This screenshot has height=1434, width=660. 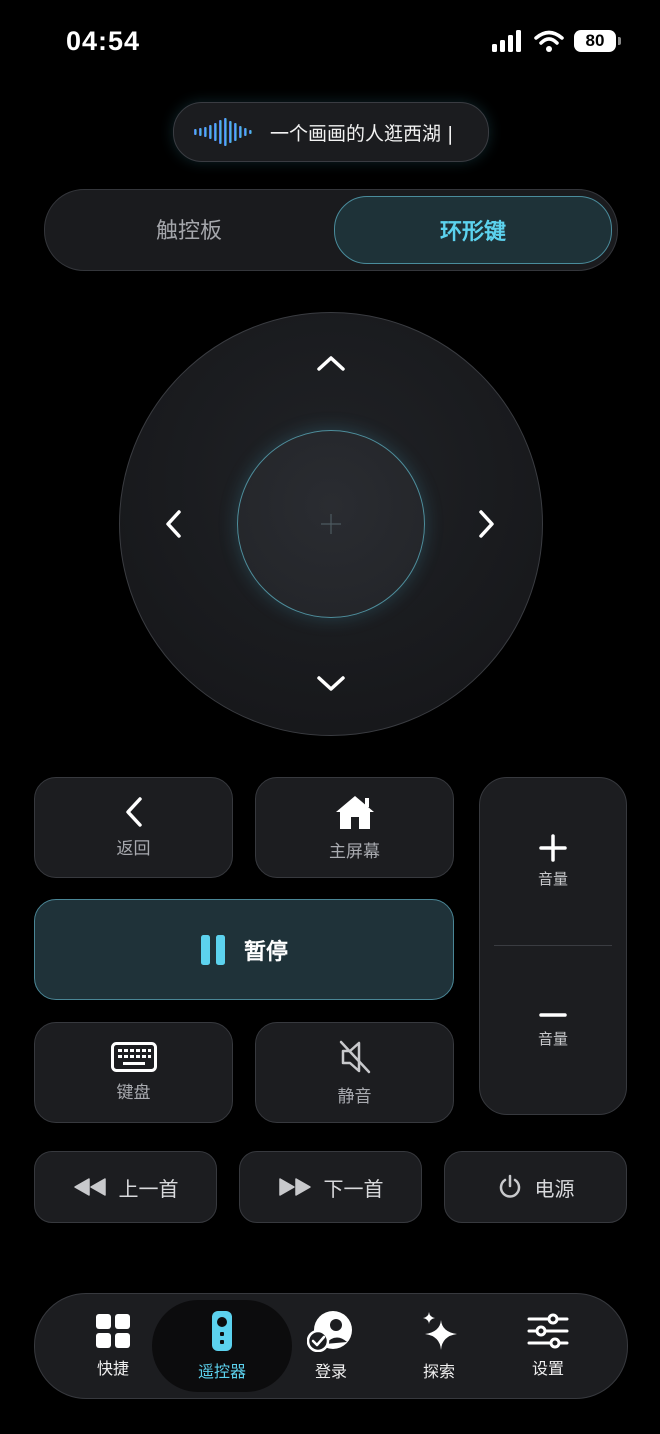 What do you see at coordinates (331, 230) in the screenshot?
I see `mode-switch: 触控板 环形键` at bounding box center [331, 230].